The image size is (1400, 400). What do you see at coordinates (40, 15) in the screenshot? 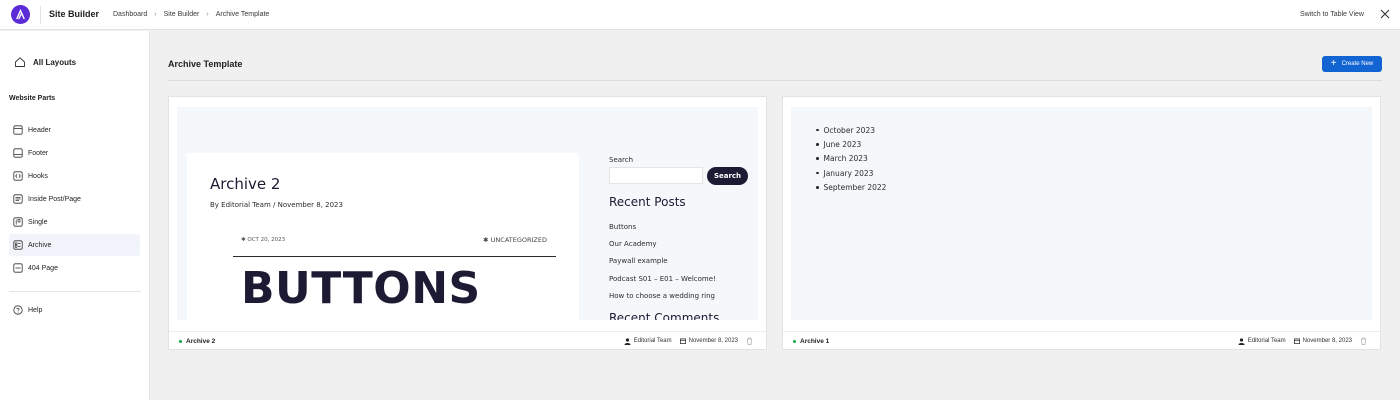
I see `divider` at bounding box center [40, 15].